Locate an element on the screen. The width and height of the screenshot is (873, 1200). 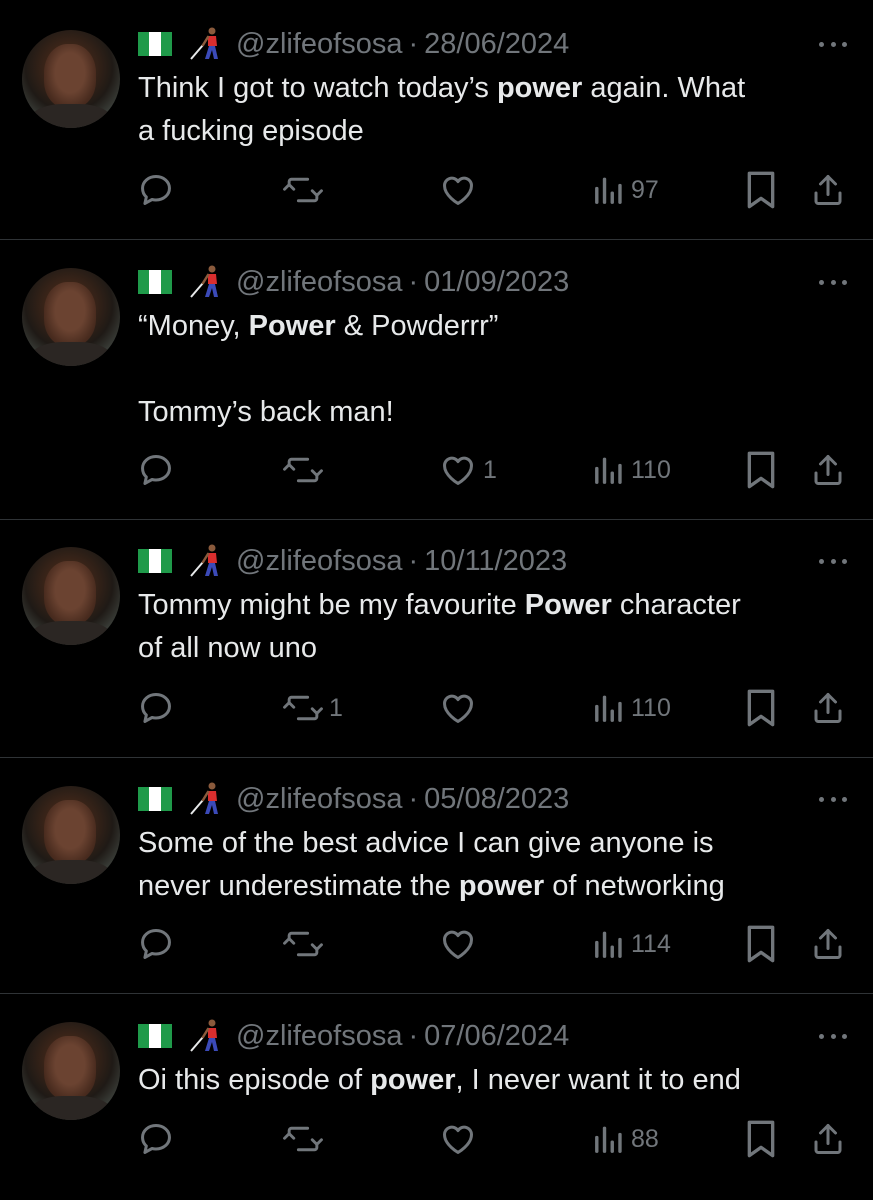
tweet-actions: 1 110 is located at coordinates (436, 708).